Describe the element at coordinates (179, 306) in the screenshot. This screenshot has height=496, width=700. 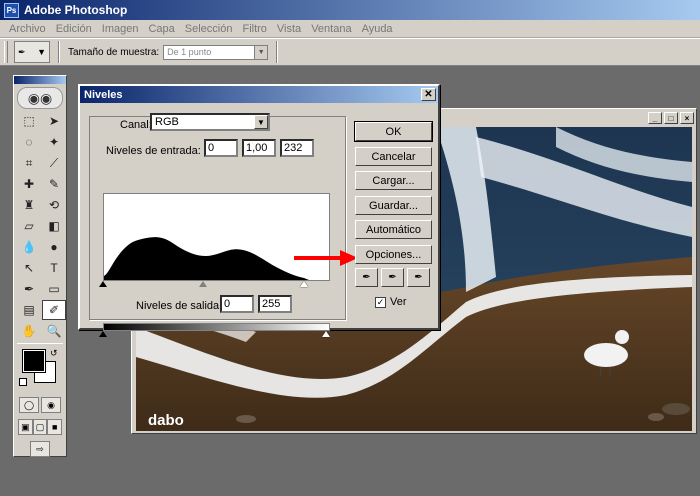
I see `output-levels-label: Niveles de salida:` at that location.